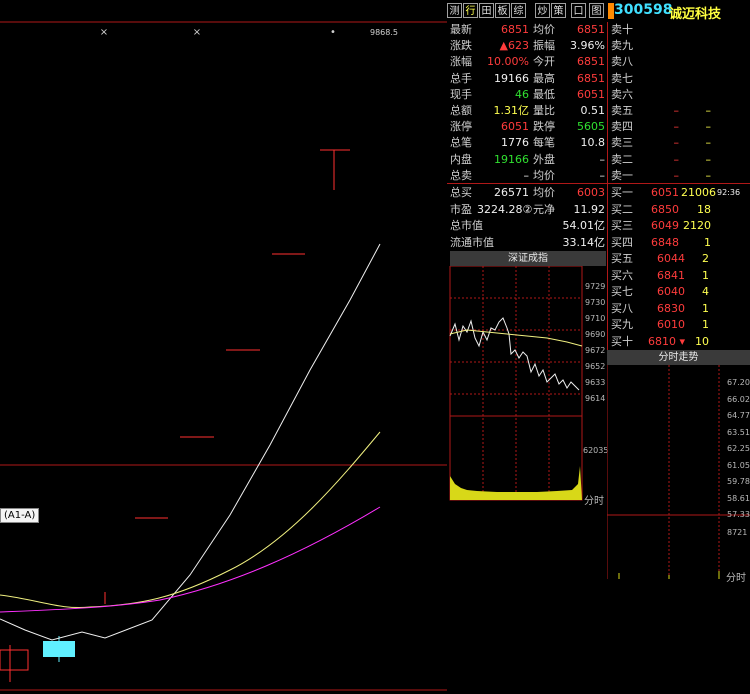 The height and width of the screenshot is (694, 750). What do you see at coordinates (461, 209) in the screenshot?
I see `quote-label: 市盈` at bounding box center [461, 209].